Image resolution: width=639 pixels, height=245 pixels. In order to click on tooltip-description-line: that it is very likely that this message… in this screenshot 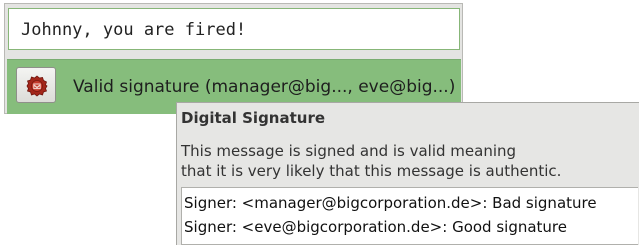, I will do `click(371, 171)`.